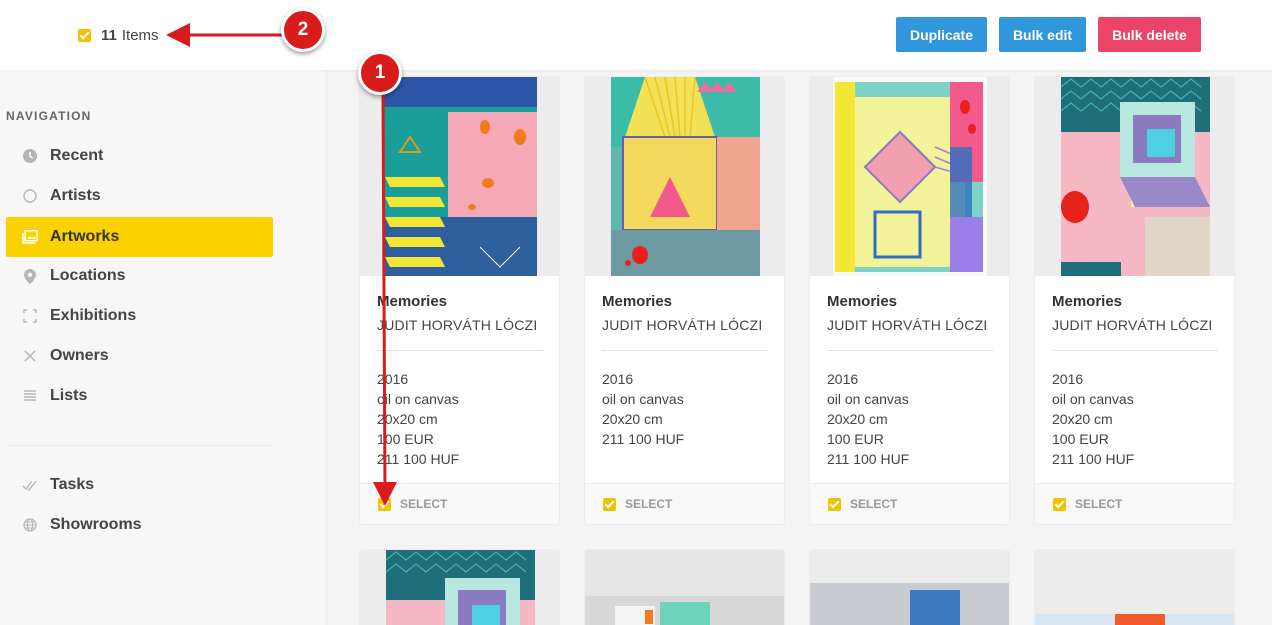 This screenshot has width=1272, height=625. Describe the element at coordinates (380, 73) in the screenshot. I see `annotation-badge-1: 1` at that location.